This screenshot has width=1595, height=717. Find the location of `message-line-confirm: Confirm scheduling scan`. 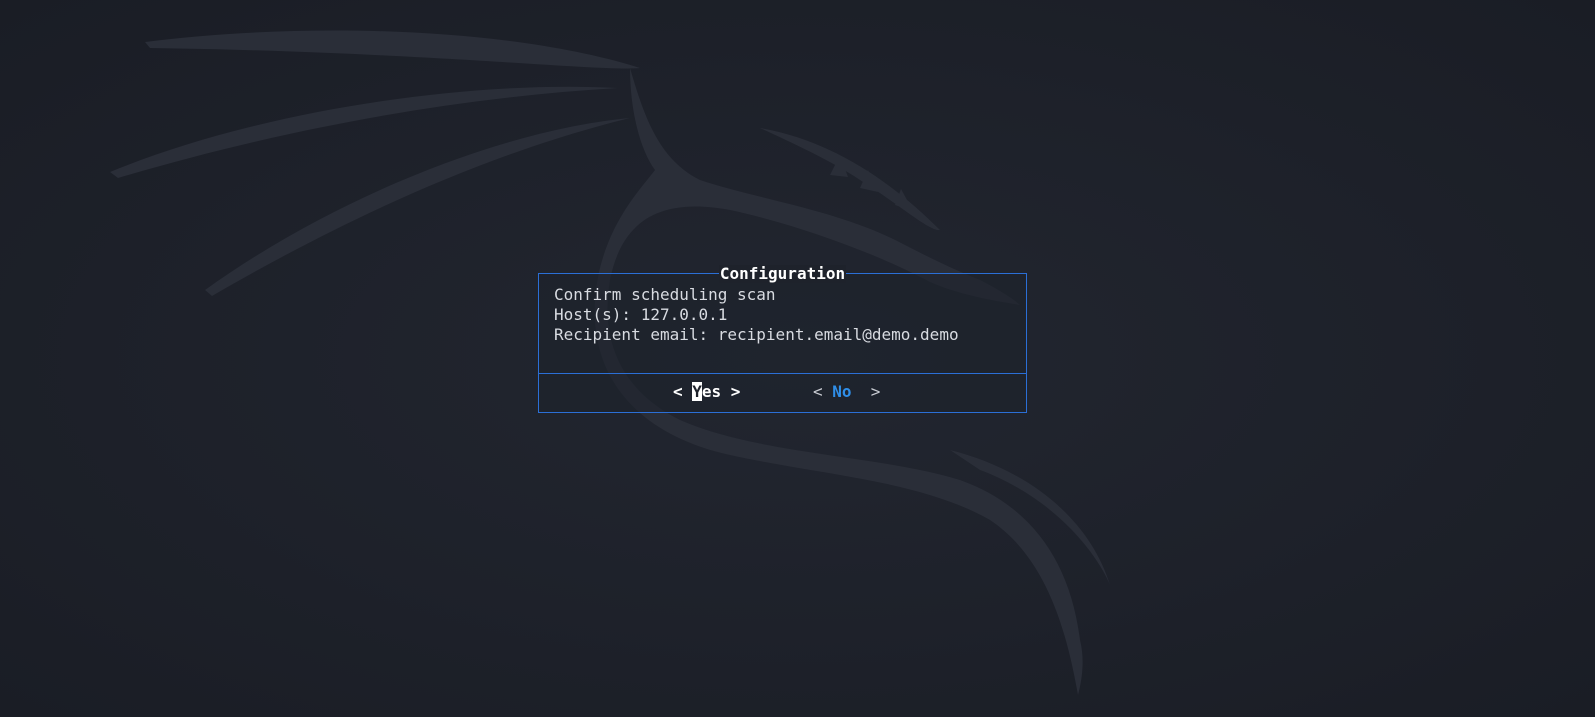

message-line-confirm: Confirm scheduling scan is located at coordinates (665, 294).